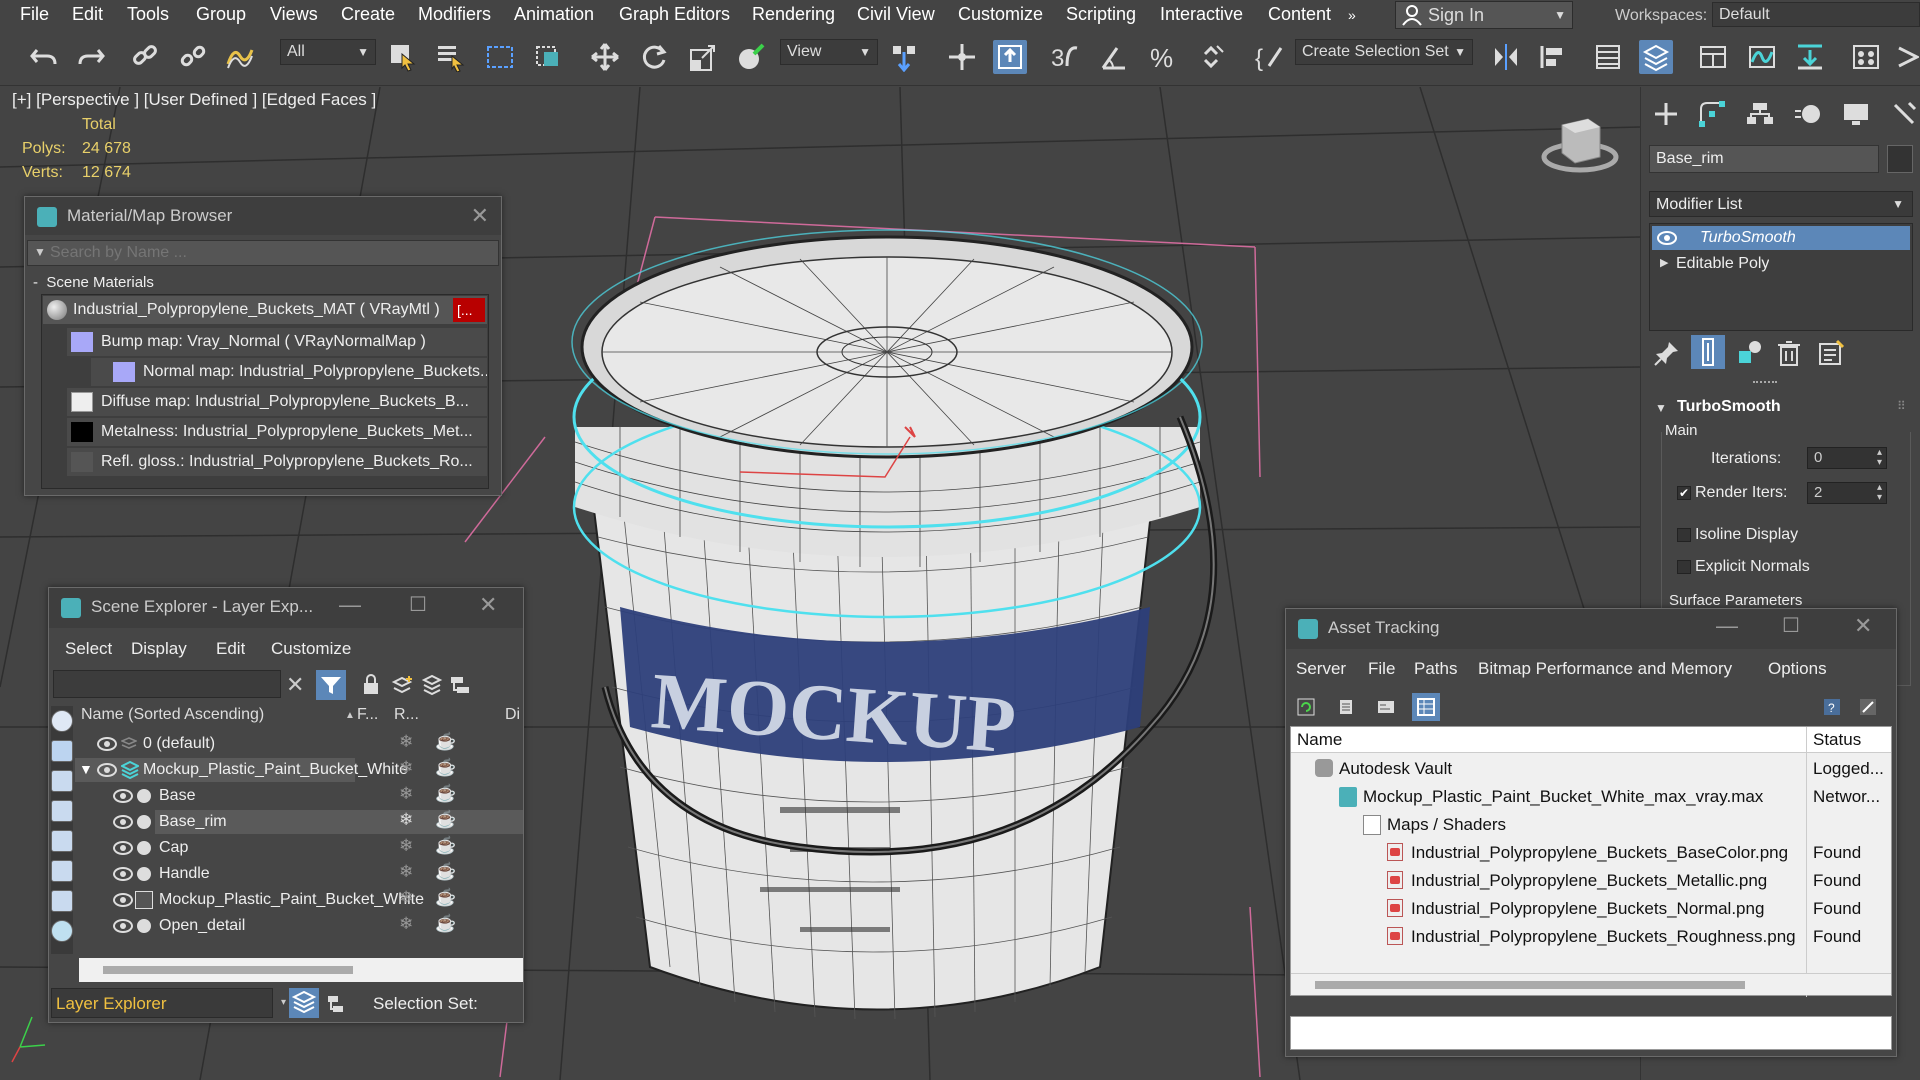 The image size is (1920, 1080). Describe the element at coordinates (62, 781) in the screenshot. I see `lights-filter-icon` at that location.